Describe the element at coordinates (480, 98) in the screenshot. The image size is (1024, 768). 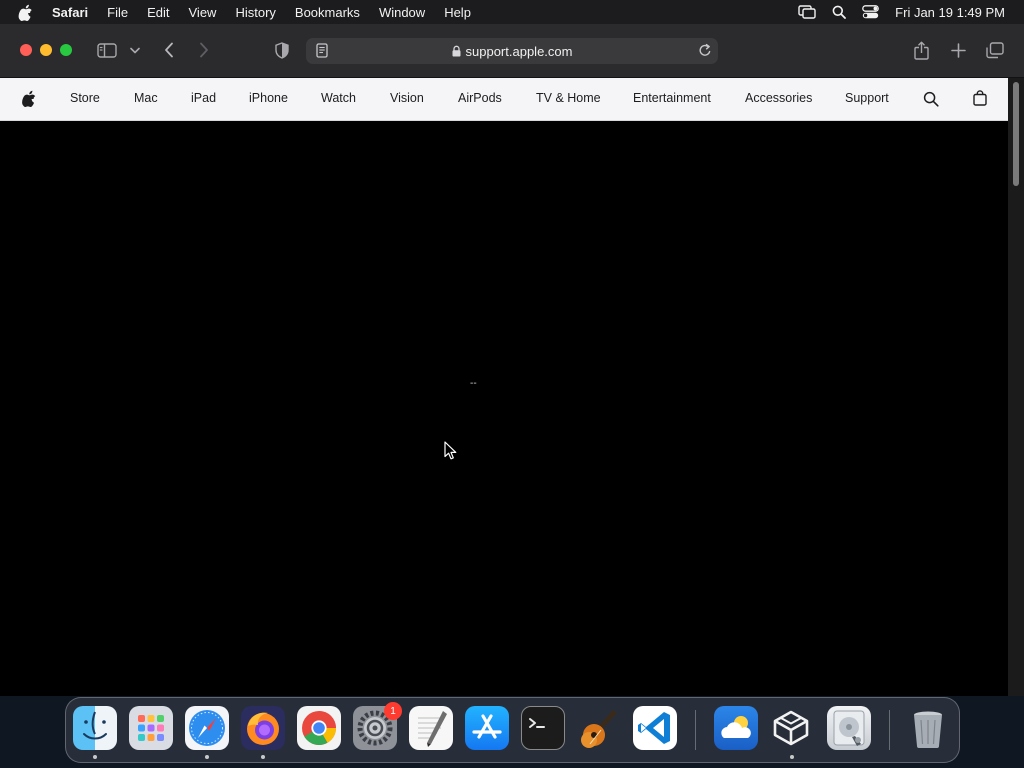
I see `nav-airpods: AirPods` at that location.